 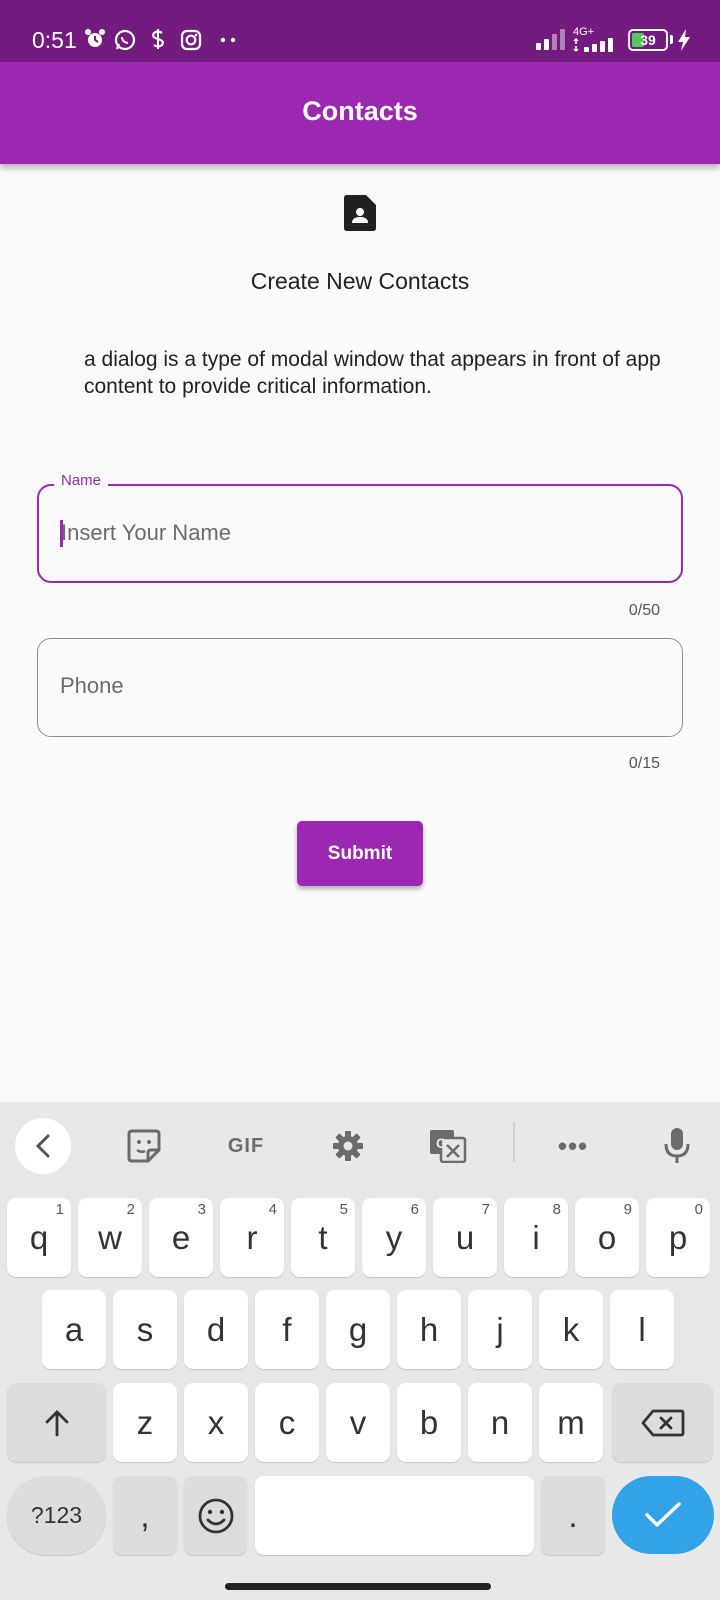 I want to click on key-w-label: w, so click(x=110, y=1237).